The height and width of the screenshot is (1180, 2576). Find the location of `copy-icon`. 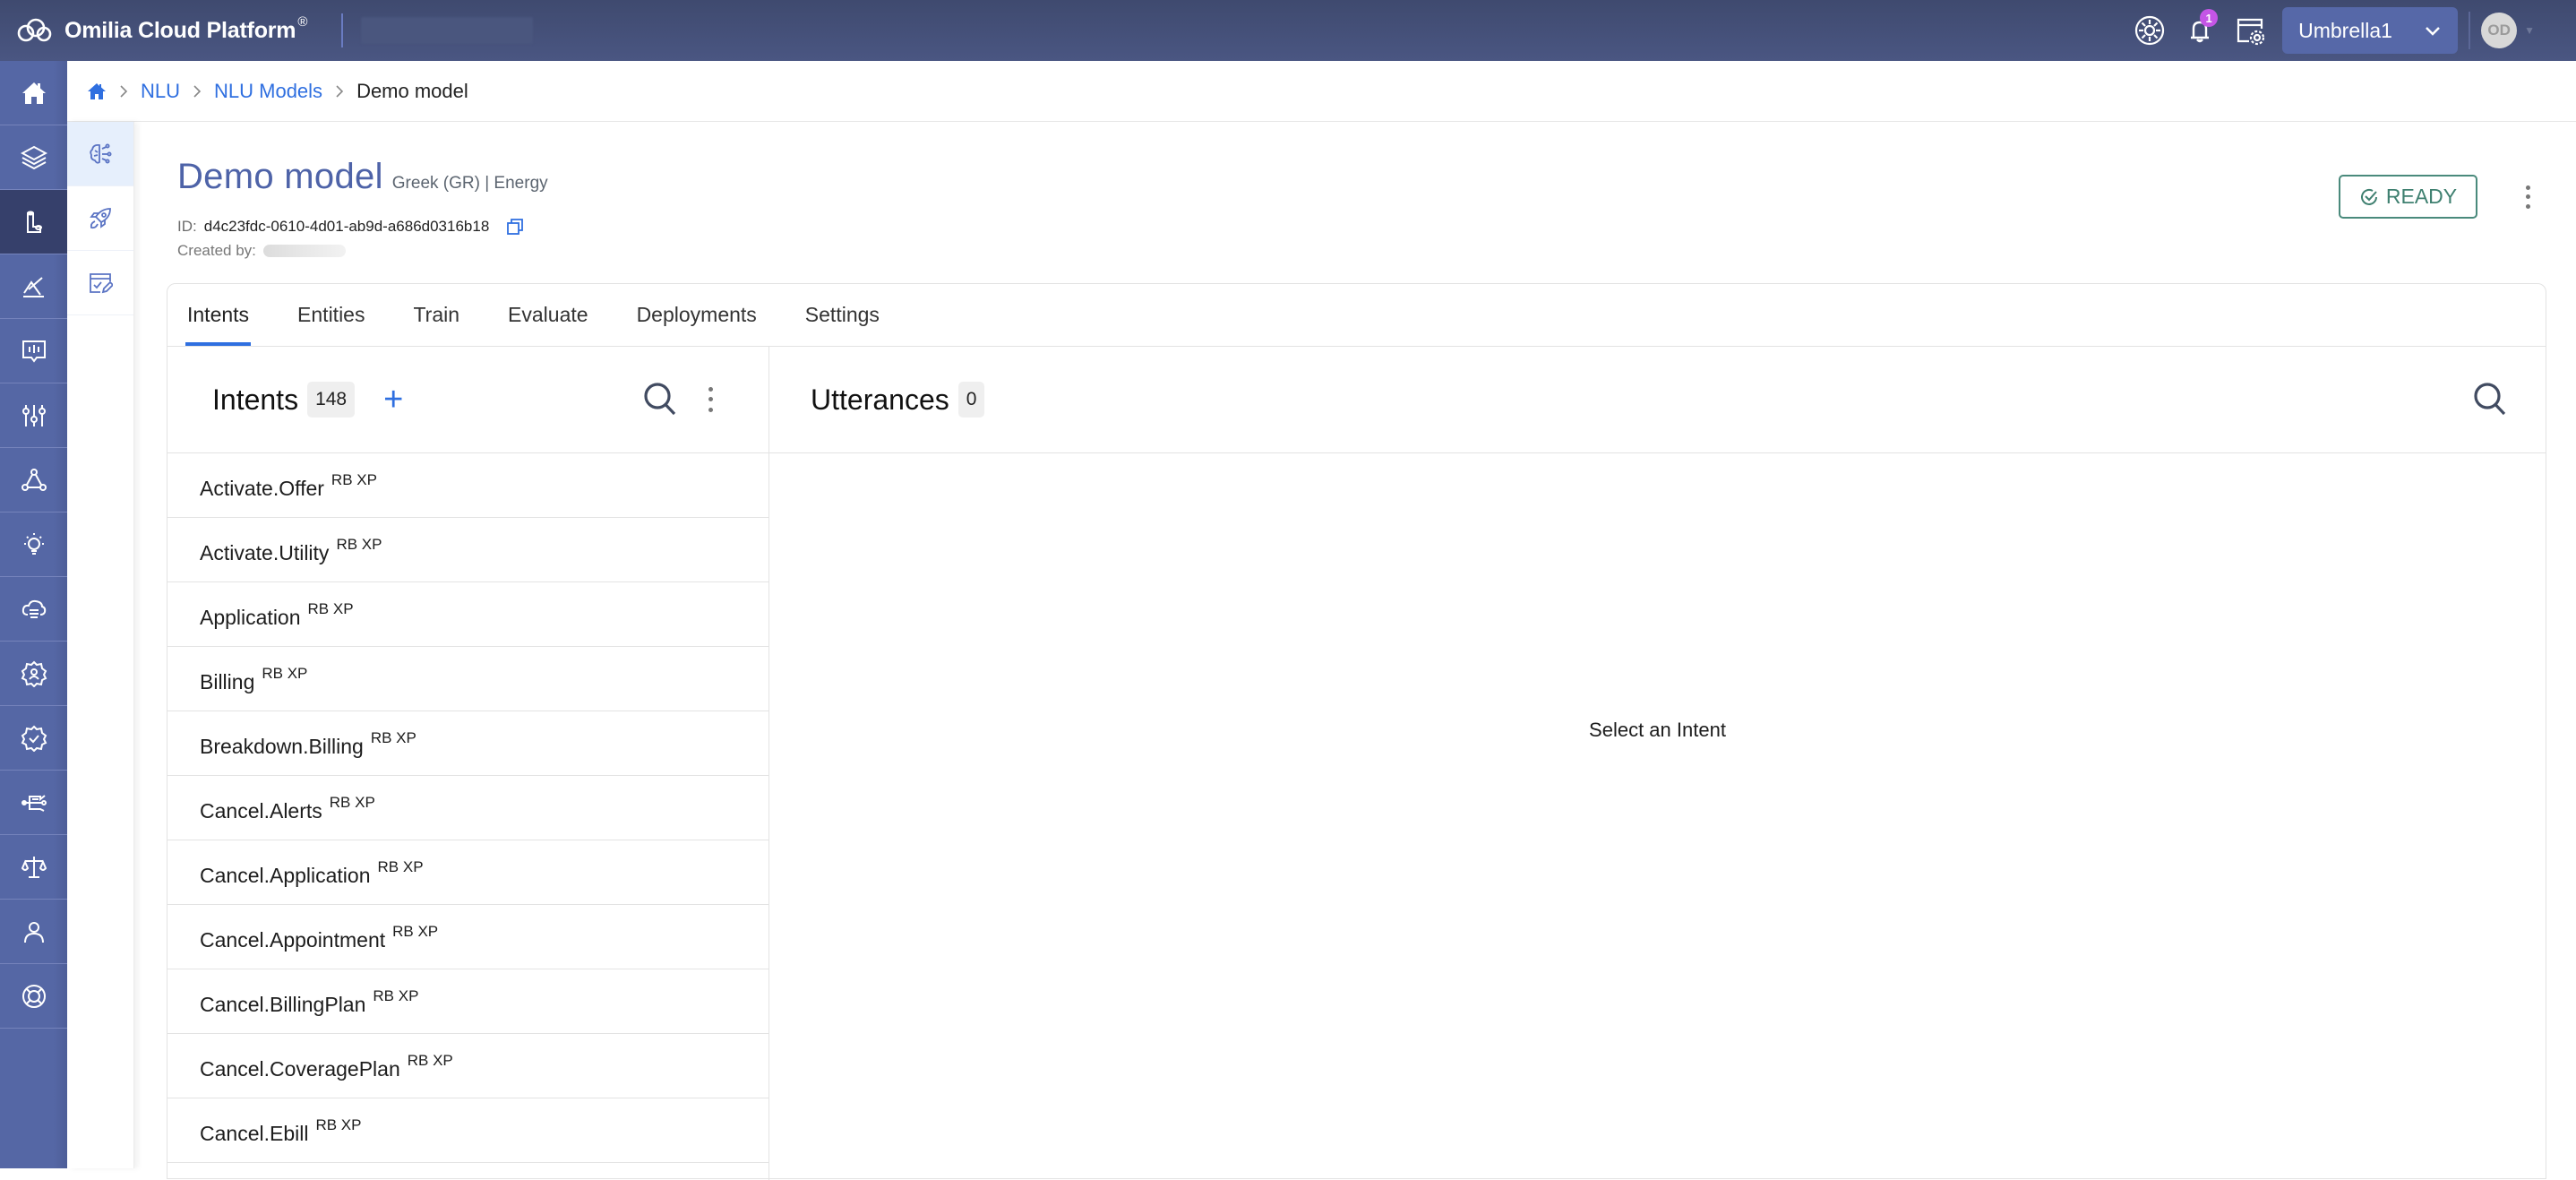

copy-icon is located at coordinates (515, 227).